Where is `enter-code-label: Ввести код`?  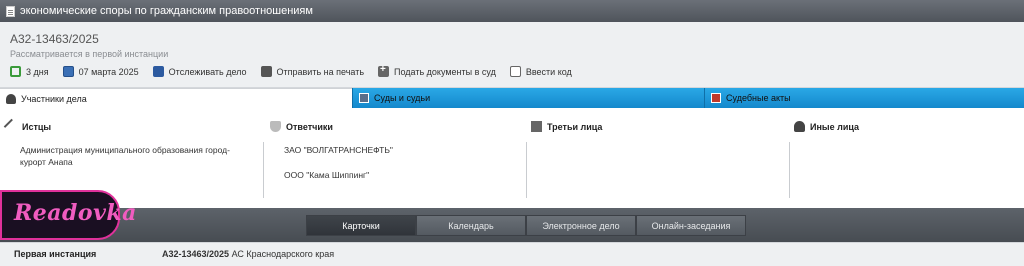
enter-code-label: Ввести код is located at coordinates (548, 71).